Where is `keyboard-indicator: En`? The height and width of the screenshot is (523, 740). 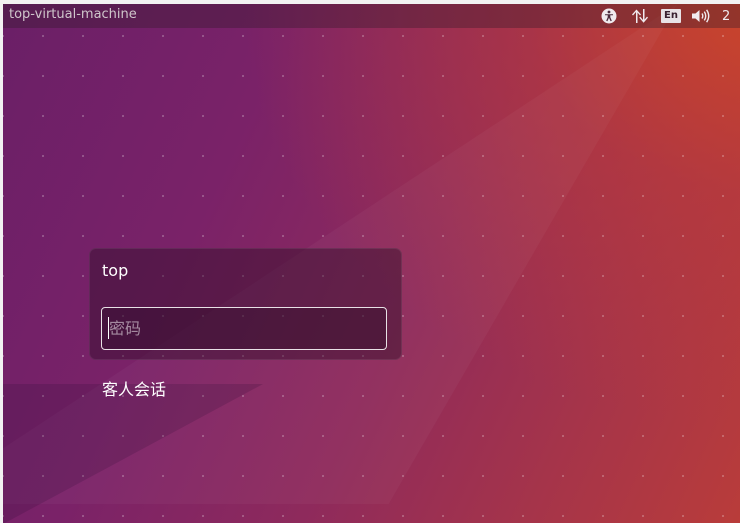 keyboard-indicator: En is located at coordinates (671, 16).